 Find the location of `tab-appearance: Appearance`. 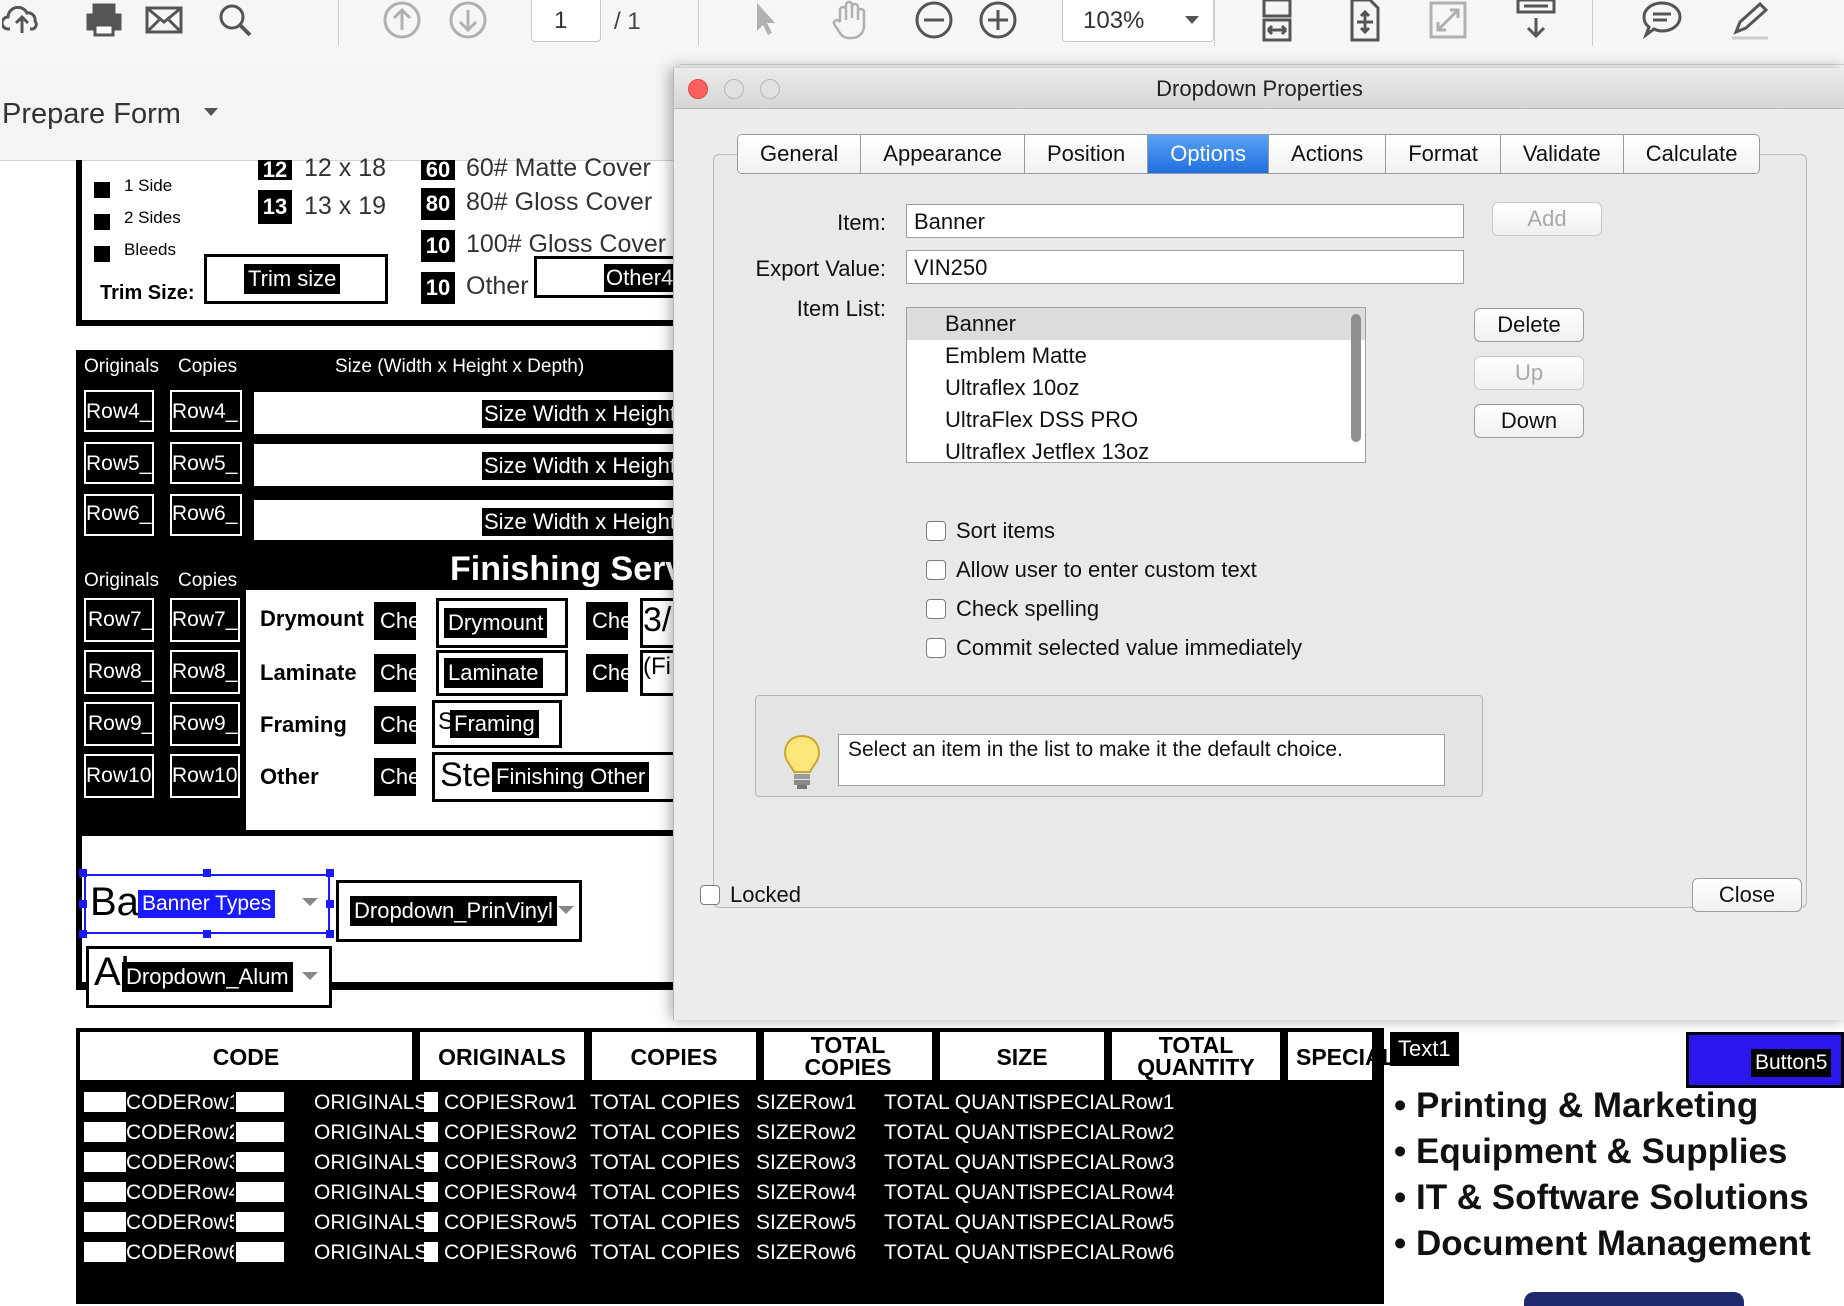

tab-appearance: Appearance is located at coordinates (943, 154).